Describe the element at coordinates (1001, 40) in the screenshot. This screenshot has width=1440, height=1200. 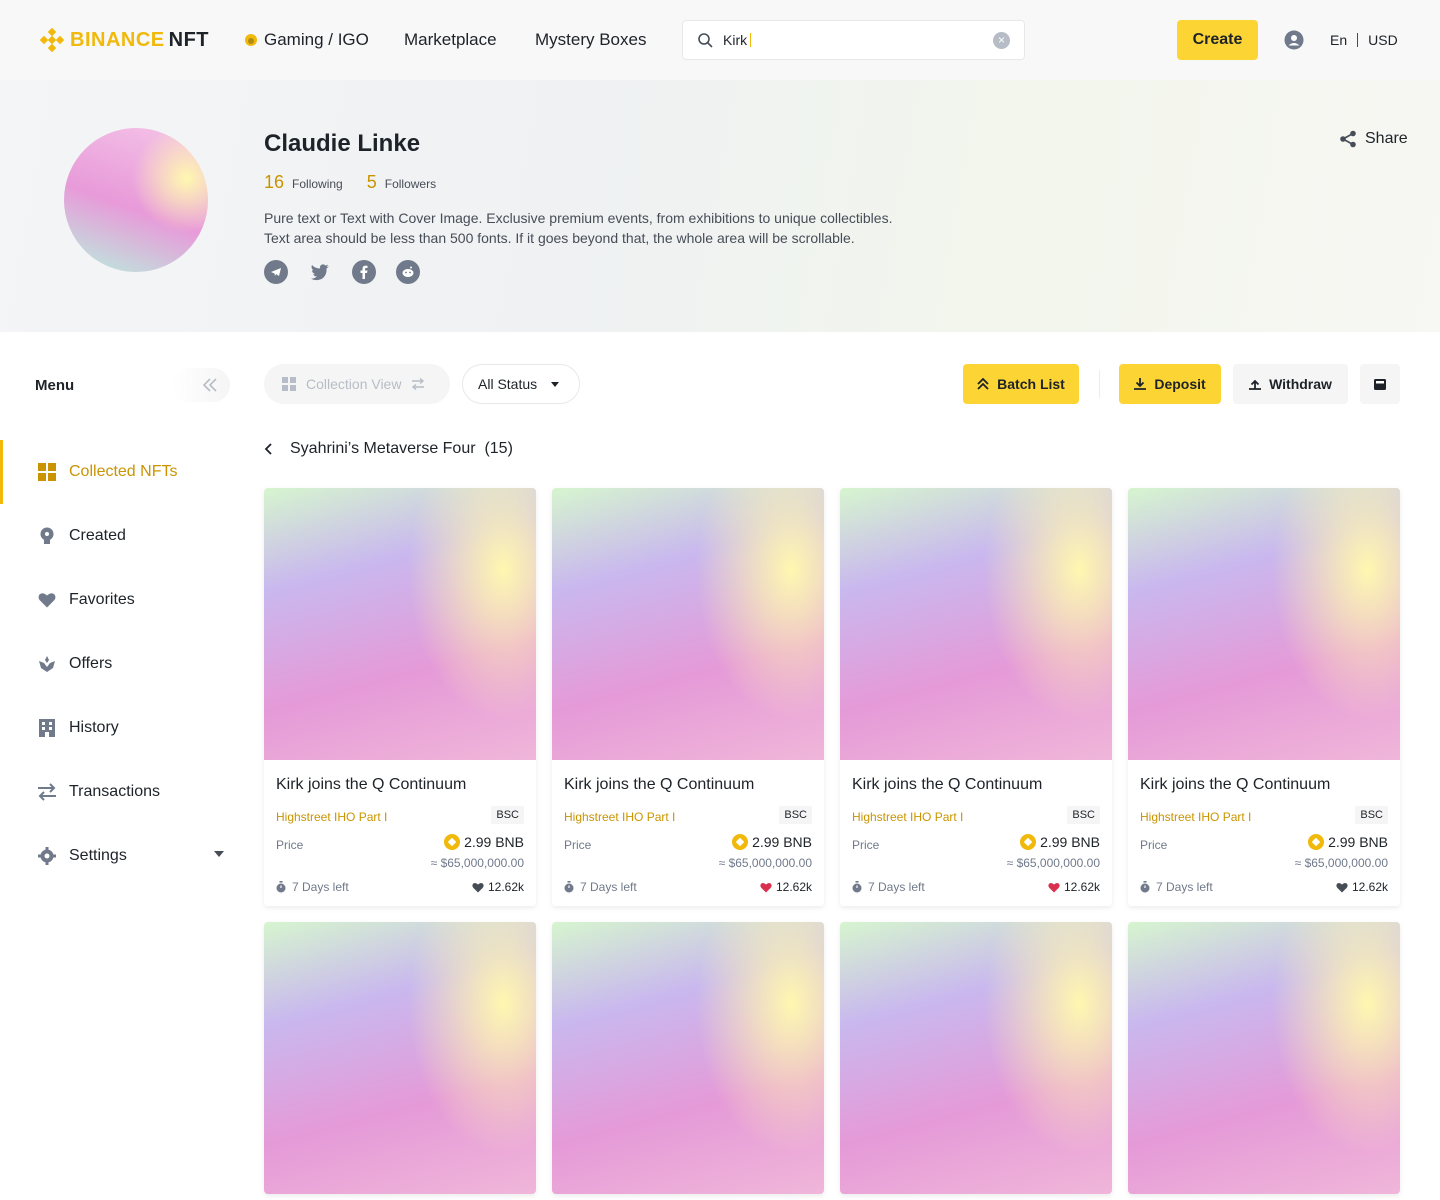
I see `clear-search-icon: ×` at that location.